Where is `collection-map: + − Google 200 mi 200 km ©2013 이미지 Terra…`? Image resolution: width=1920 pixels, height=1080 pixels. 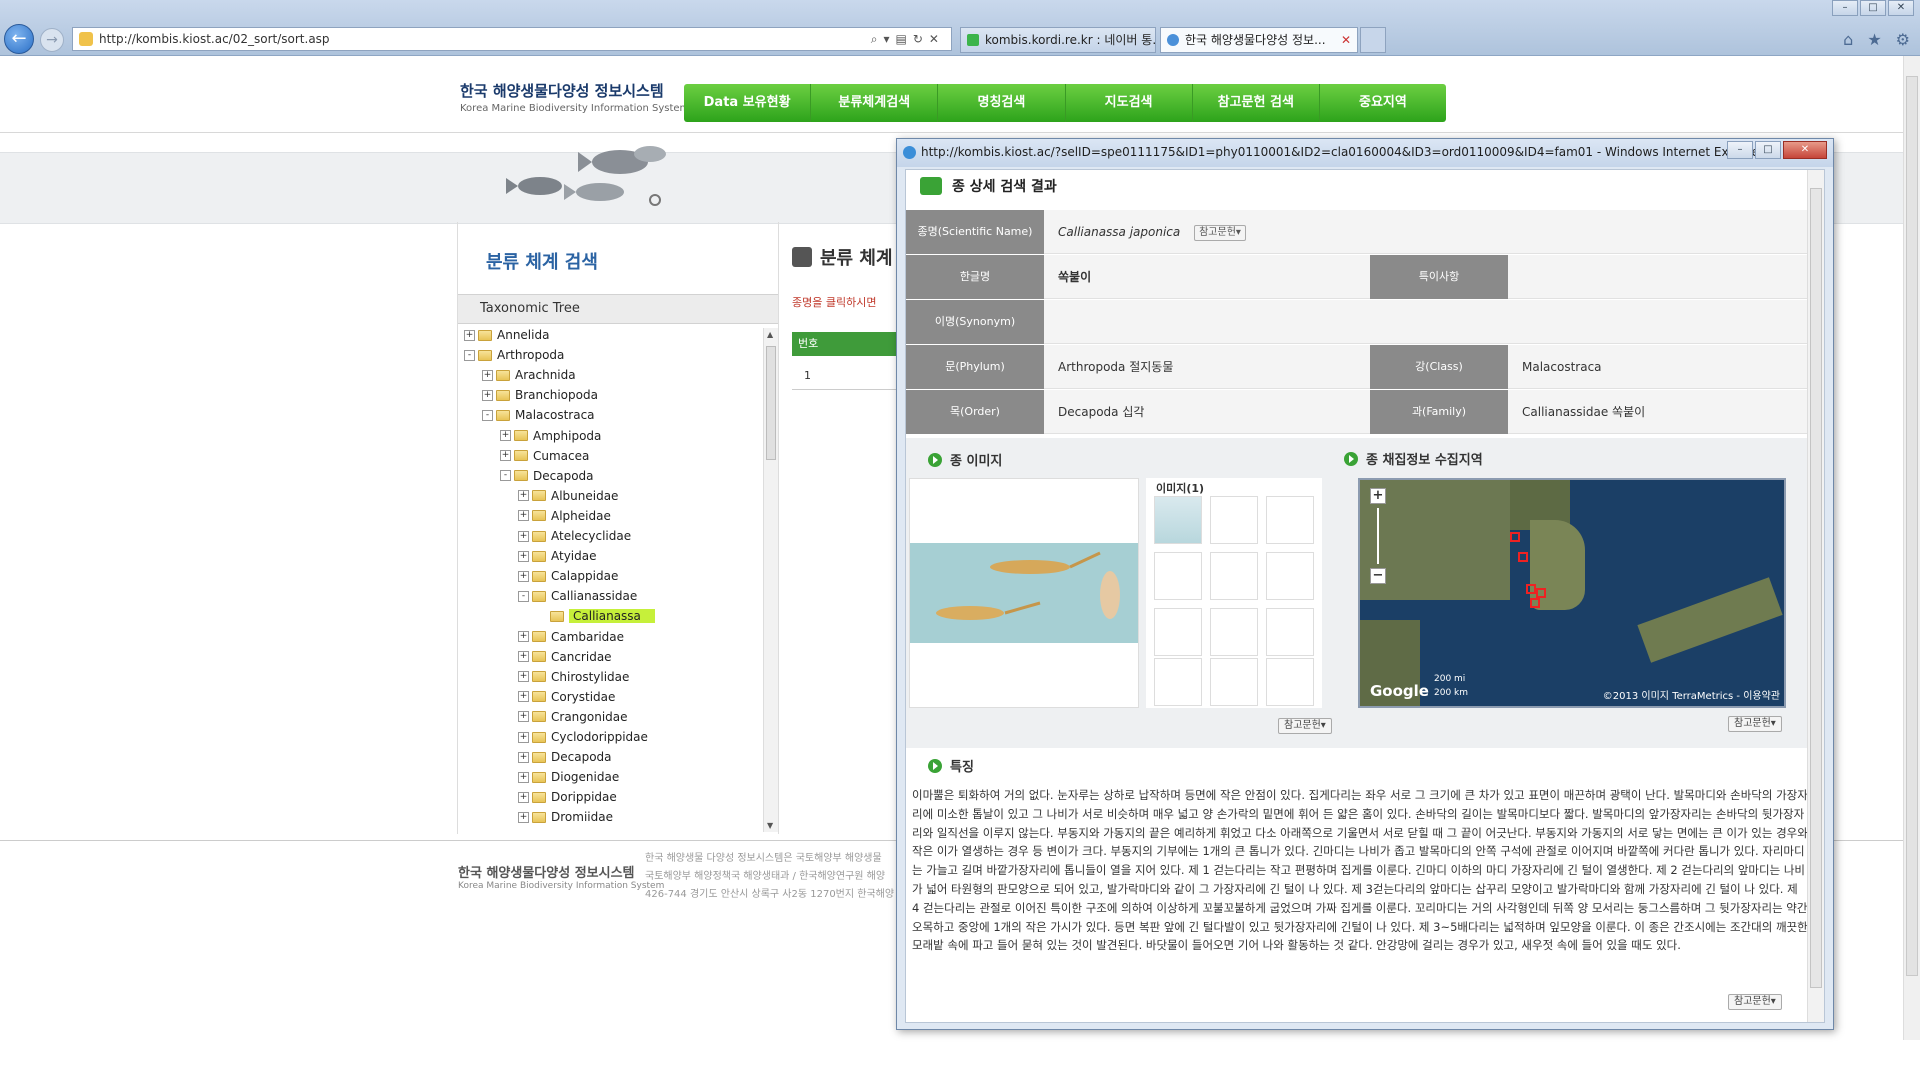 collection-map: + − Google 200 mi 200 km ©2013 이미지 Terra… is located at coordinates (1572, 593).